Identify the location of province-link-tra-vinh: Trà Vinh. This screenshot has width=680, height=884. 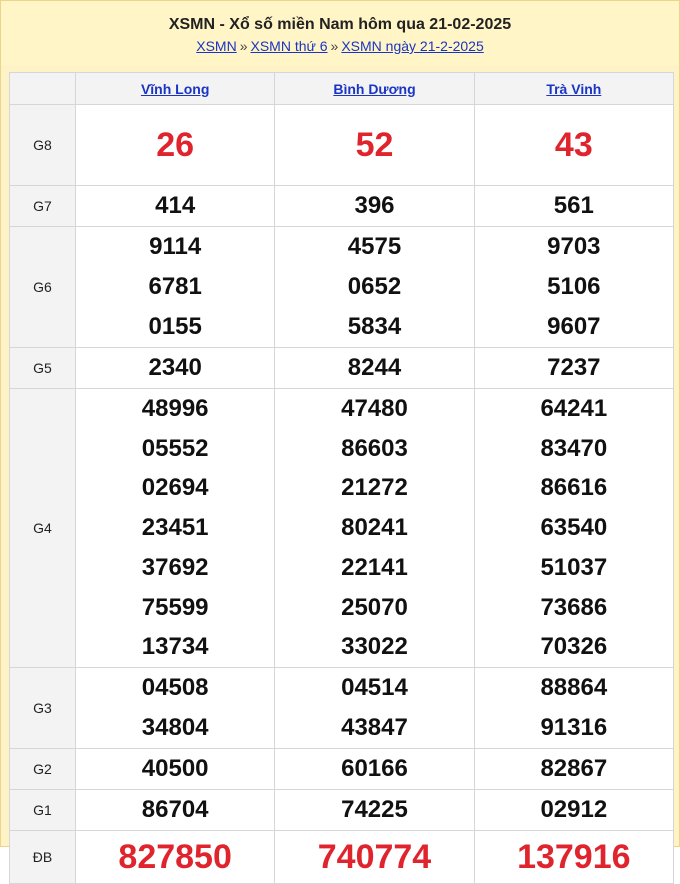
(573, 89).